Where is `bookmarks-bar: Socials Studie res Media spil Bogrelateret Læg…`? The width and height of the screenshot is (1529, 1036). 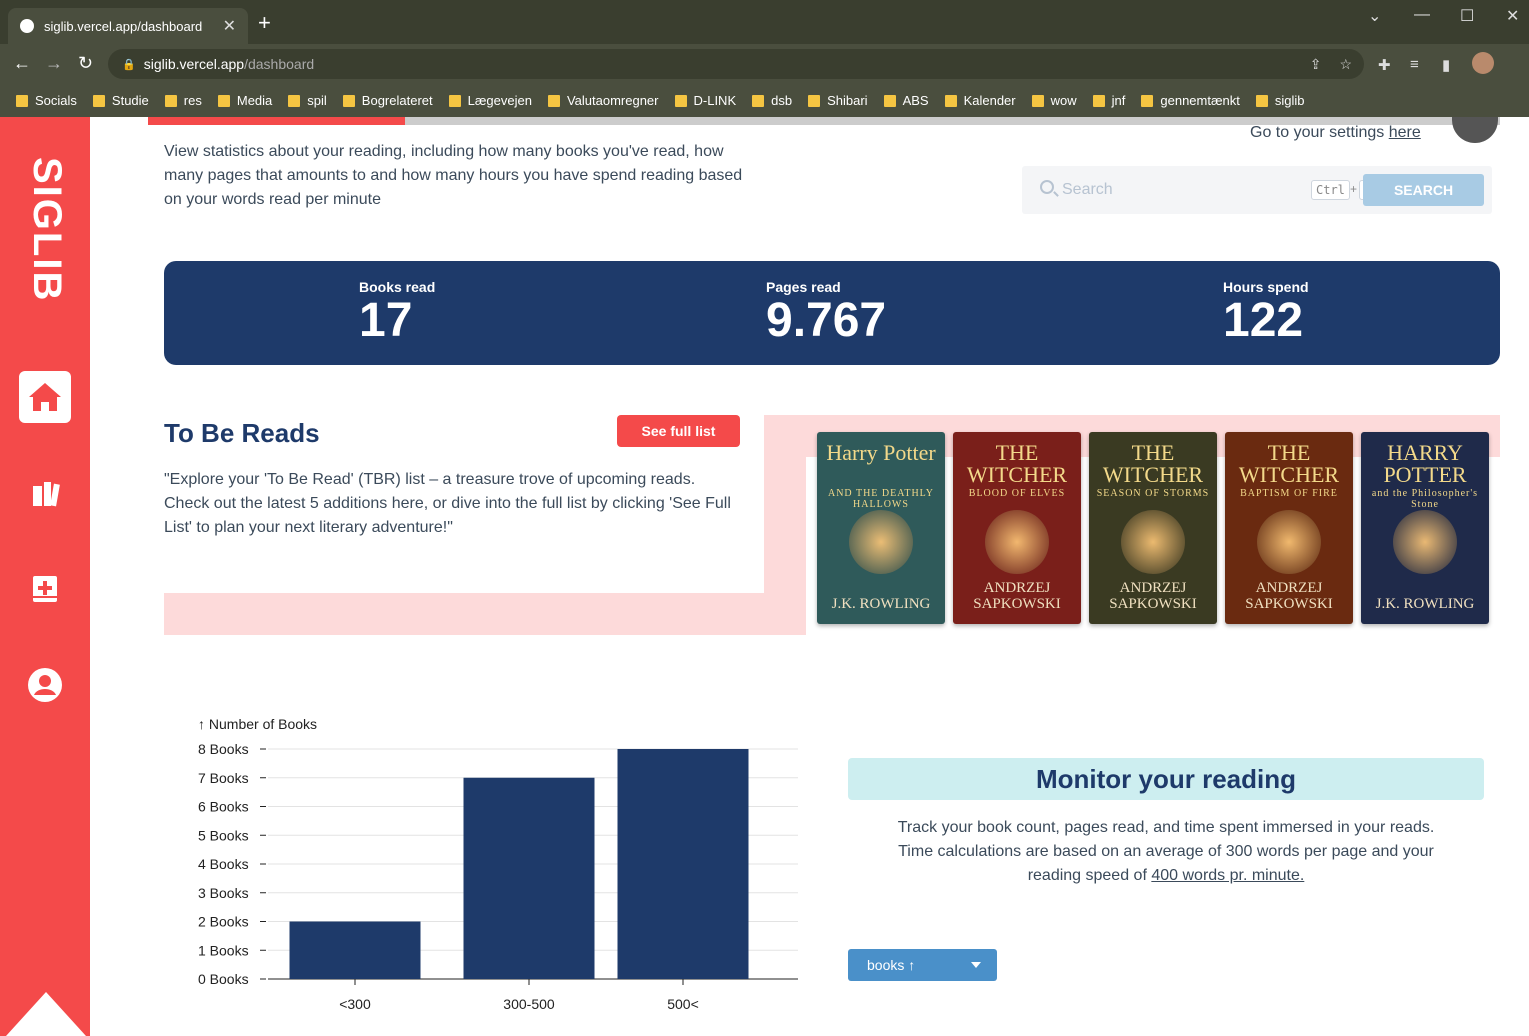 bookmarks-bar: Socials Studie res Media spil Bogrelateret Læg… is located at coordinates (764, 100).